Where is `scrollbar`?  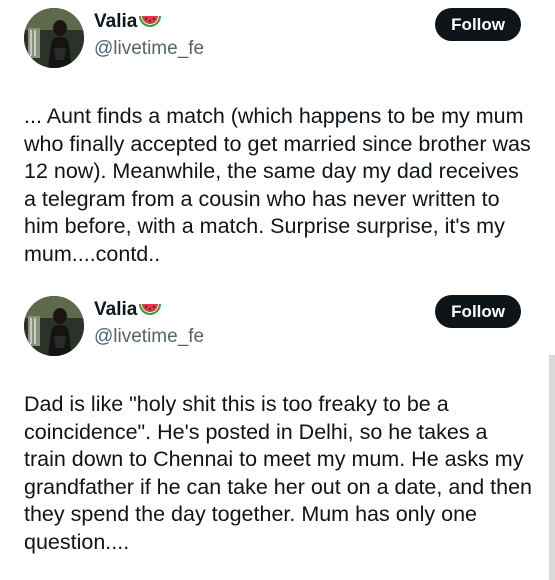
scrollbar is located at coordinates (552, 467).